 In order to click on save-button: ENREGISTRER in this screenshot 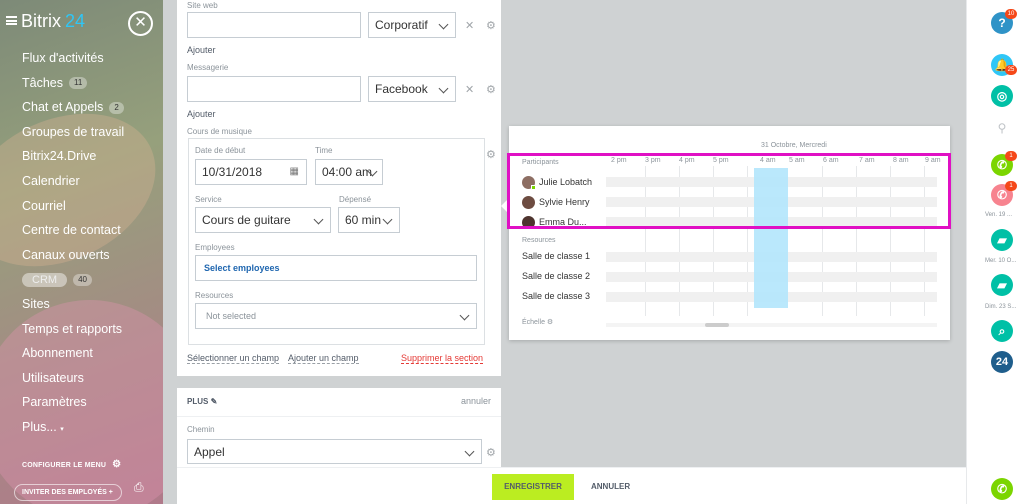, I will do `click(533, 487)`.